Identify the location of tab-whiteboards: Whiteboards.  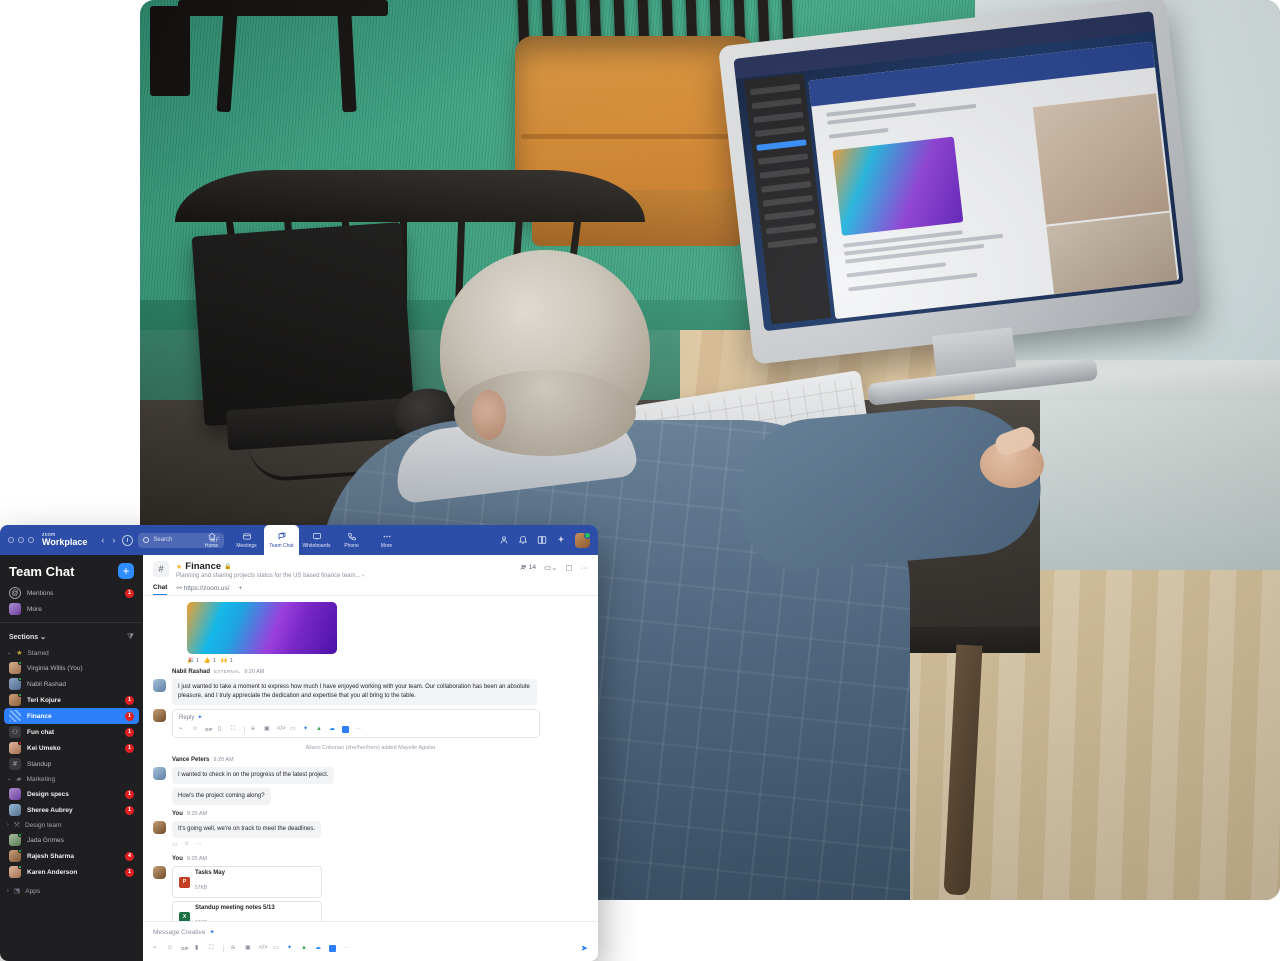
(316, 540).